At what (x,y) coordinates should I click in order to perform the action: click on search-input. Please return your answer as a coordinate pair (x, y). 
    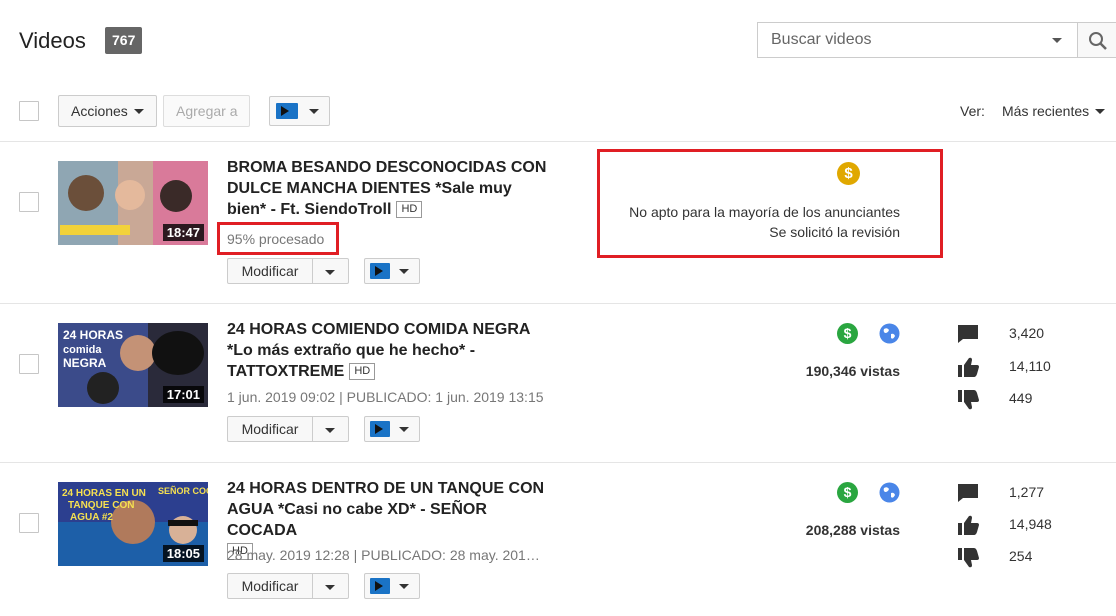
    Looking at the image, I should click on (898, 40).